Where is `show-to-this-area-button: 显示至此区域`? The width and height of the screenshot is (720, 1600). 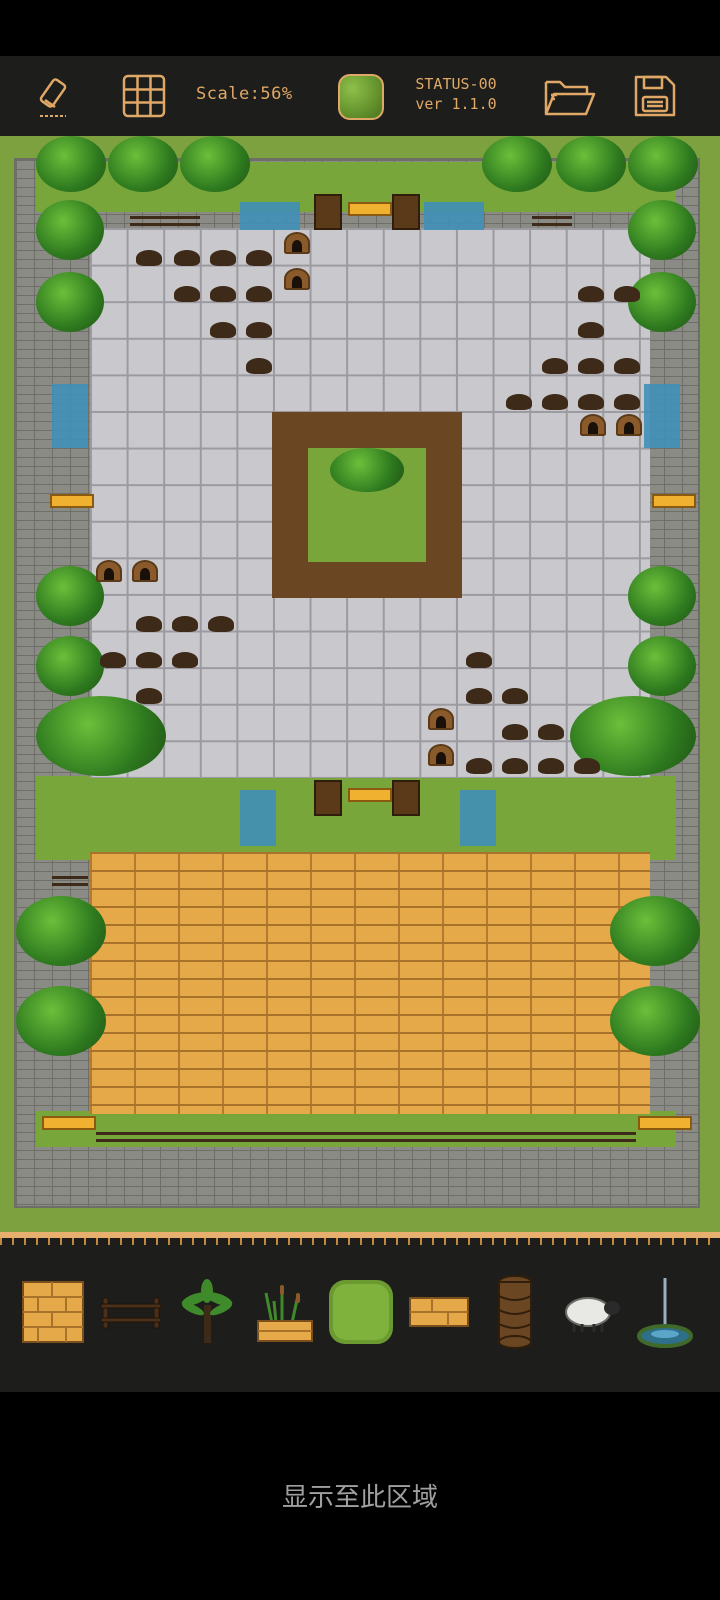 show-to-this-area-button: 显示至此区域 is located at coordinates (360, 1498).